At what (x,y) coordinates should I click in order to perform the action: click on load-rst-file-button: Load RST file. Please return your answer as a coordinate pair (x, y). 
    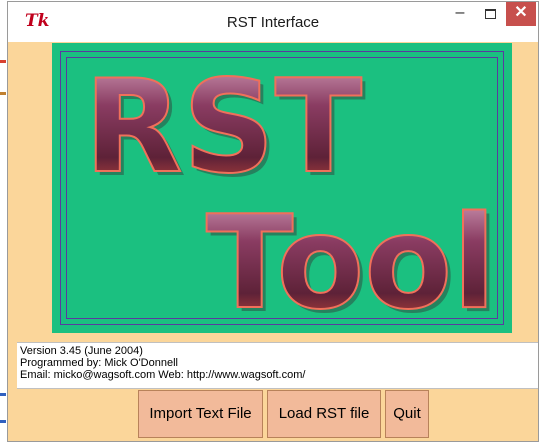
    Looking at the image, I should click on (324, 414).